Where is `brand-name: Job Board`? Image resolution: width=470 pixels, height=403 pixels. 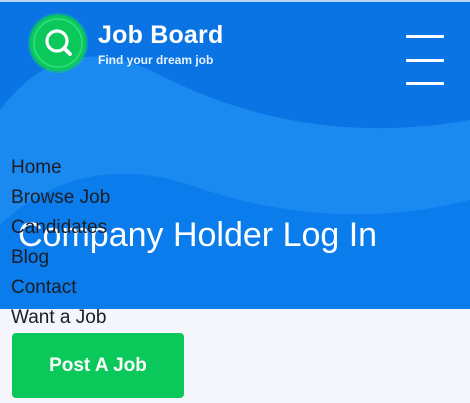 brand-name: Job Board is located at coordinates (161, 35).